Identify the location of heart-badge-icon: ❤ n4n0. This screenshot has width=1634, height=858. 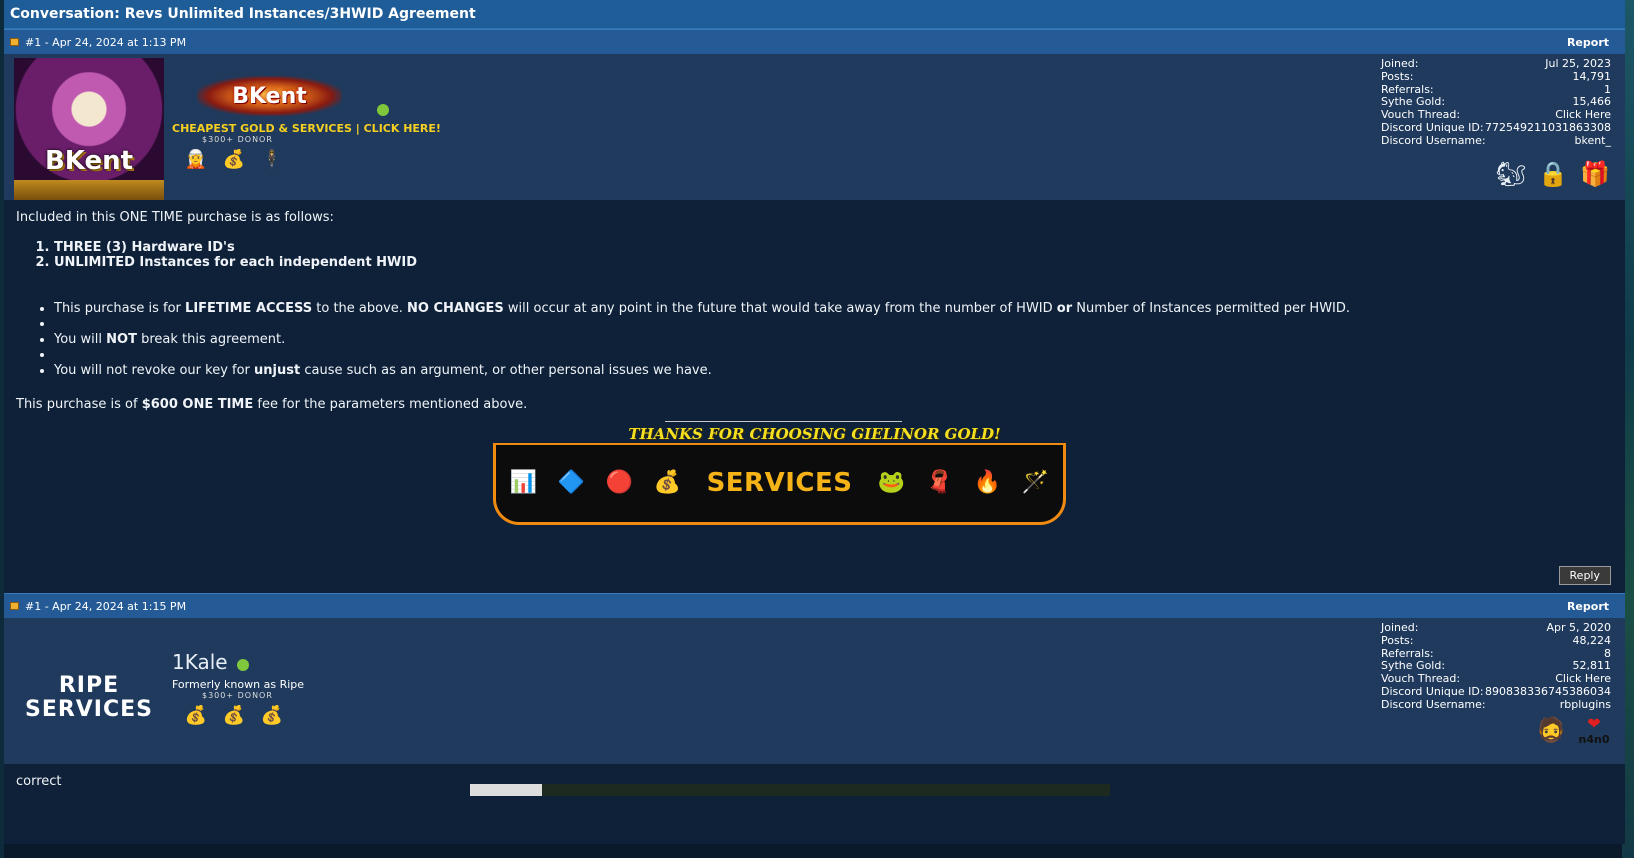
(1594, 730).